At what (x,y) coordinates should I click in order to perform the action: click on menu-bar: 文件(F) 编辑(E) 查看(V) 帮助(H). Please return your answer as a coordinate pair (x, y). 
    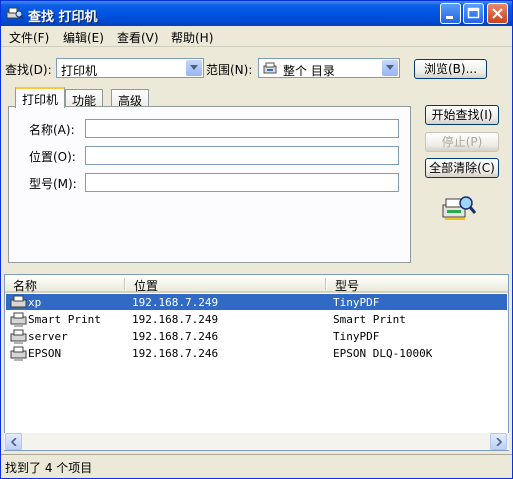
    Looking at the image, I should click on (256, 36).